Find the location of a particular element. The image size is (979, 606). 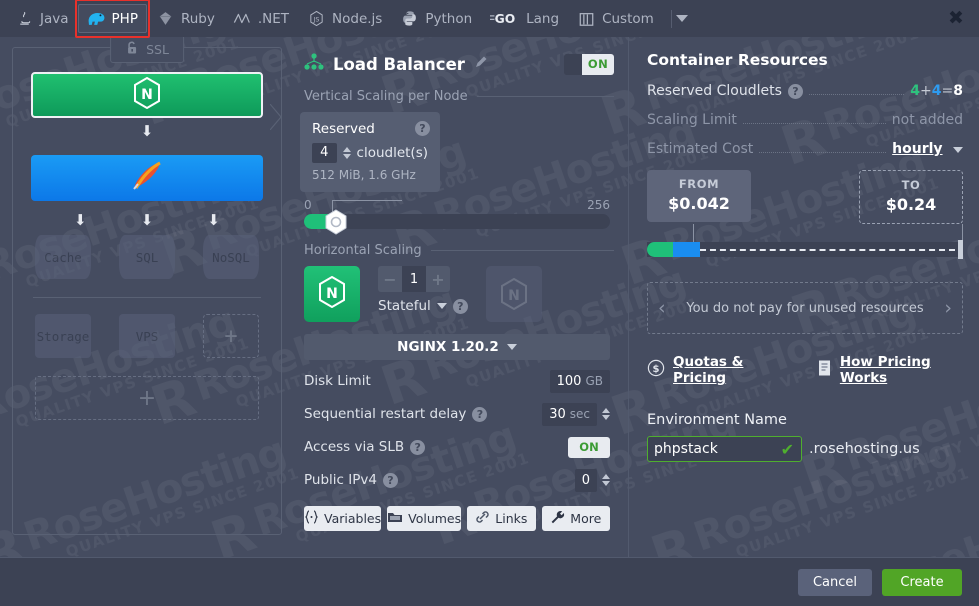

cloudlet-stepper is located at coordinates (346, 153).